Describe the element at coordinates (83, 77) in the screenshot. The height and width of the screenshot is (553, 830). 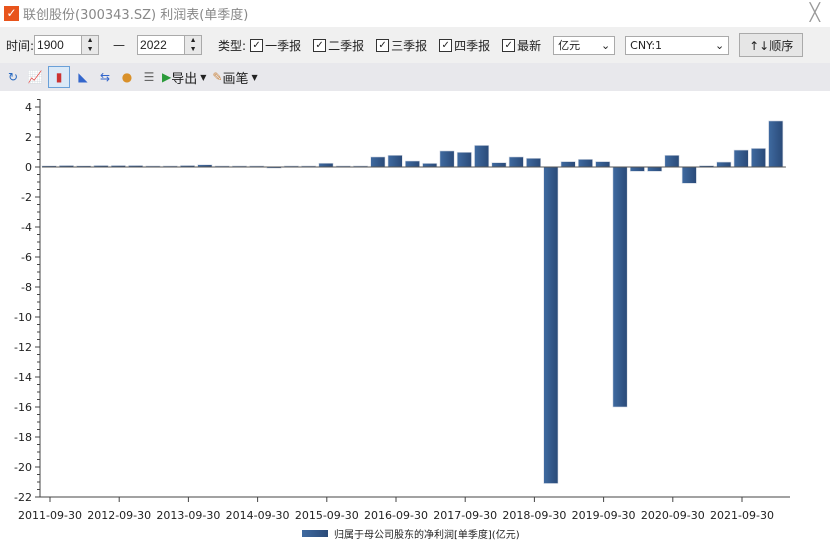
I see `area-chart-icon: ◣` at that location.